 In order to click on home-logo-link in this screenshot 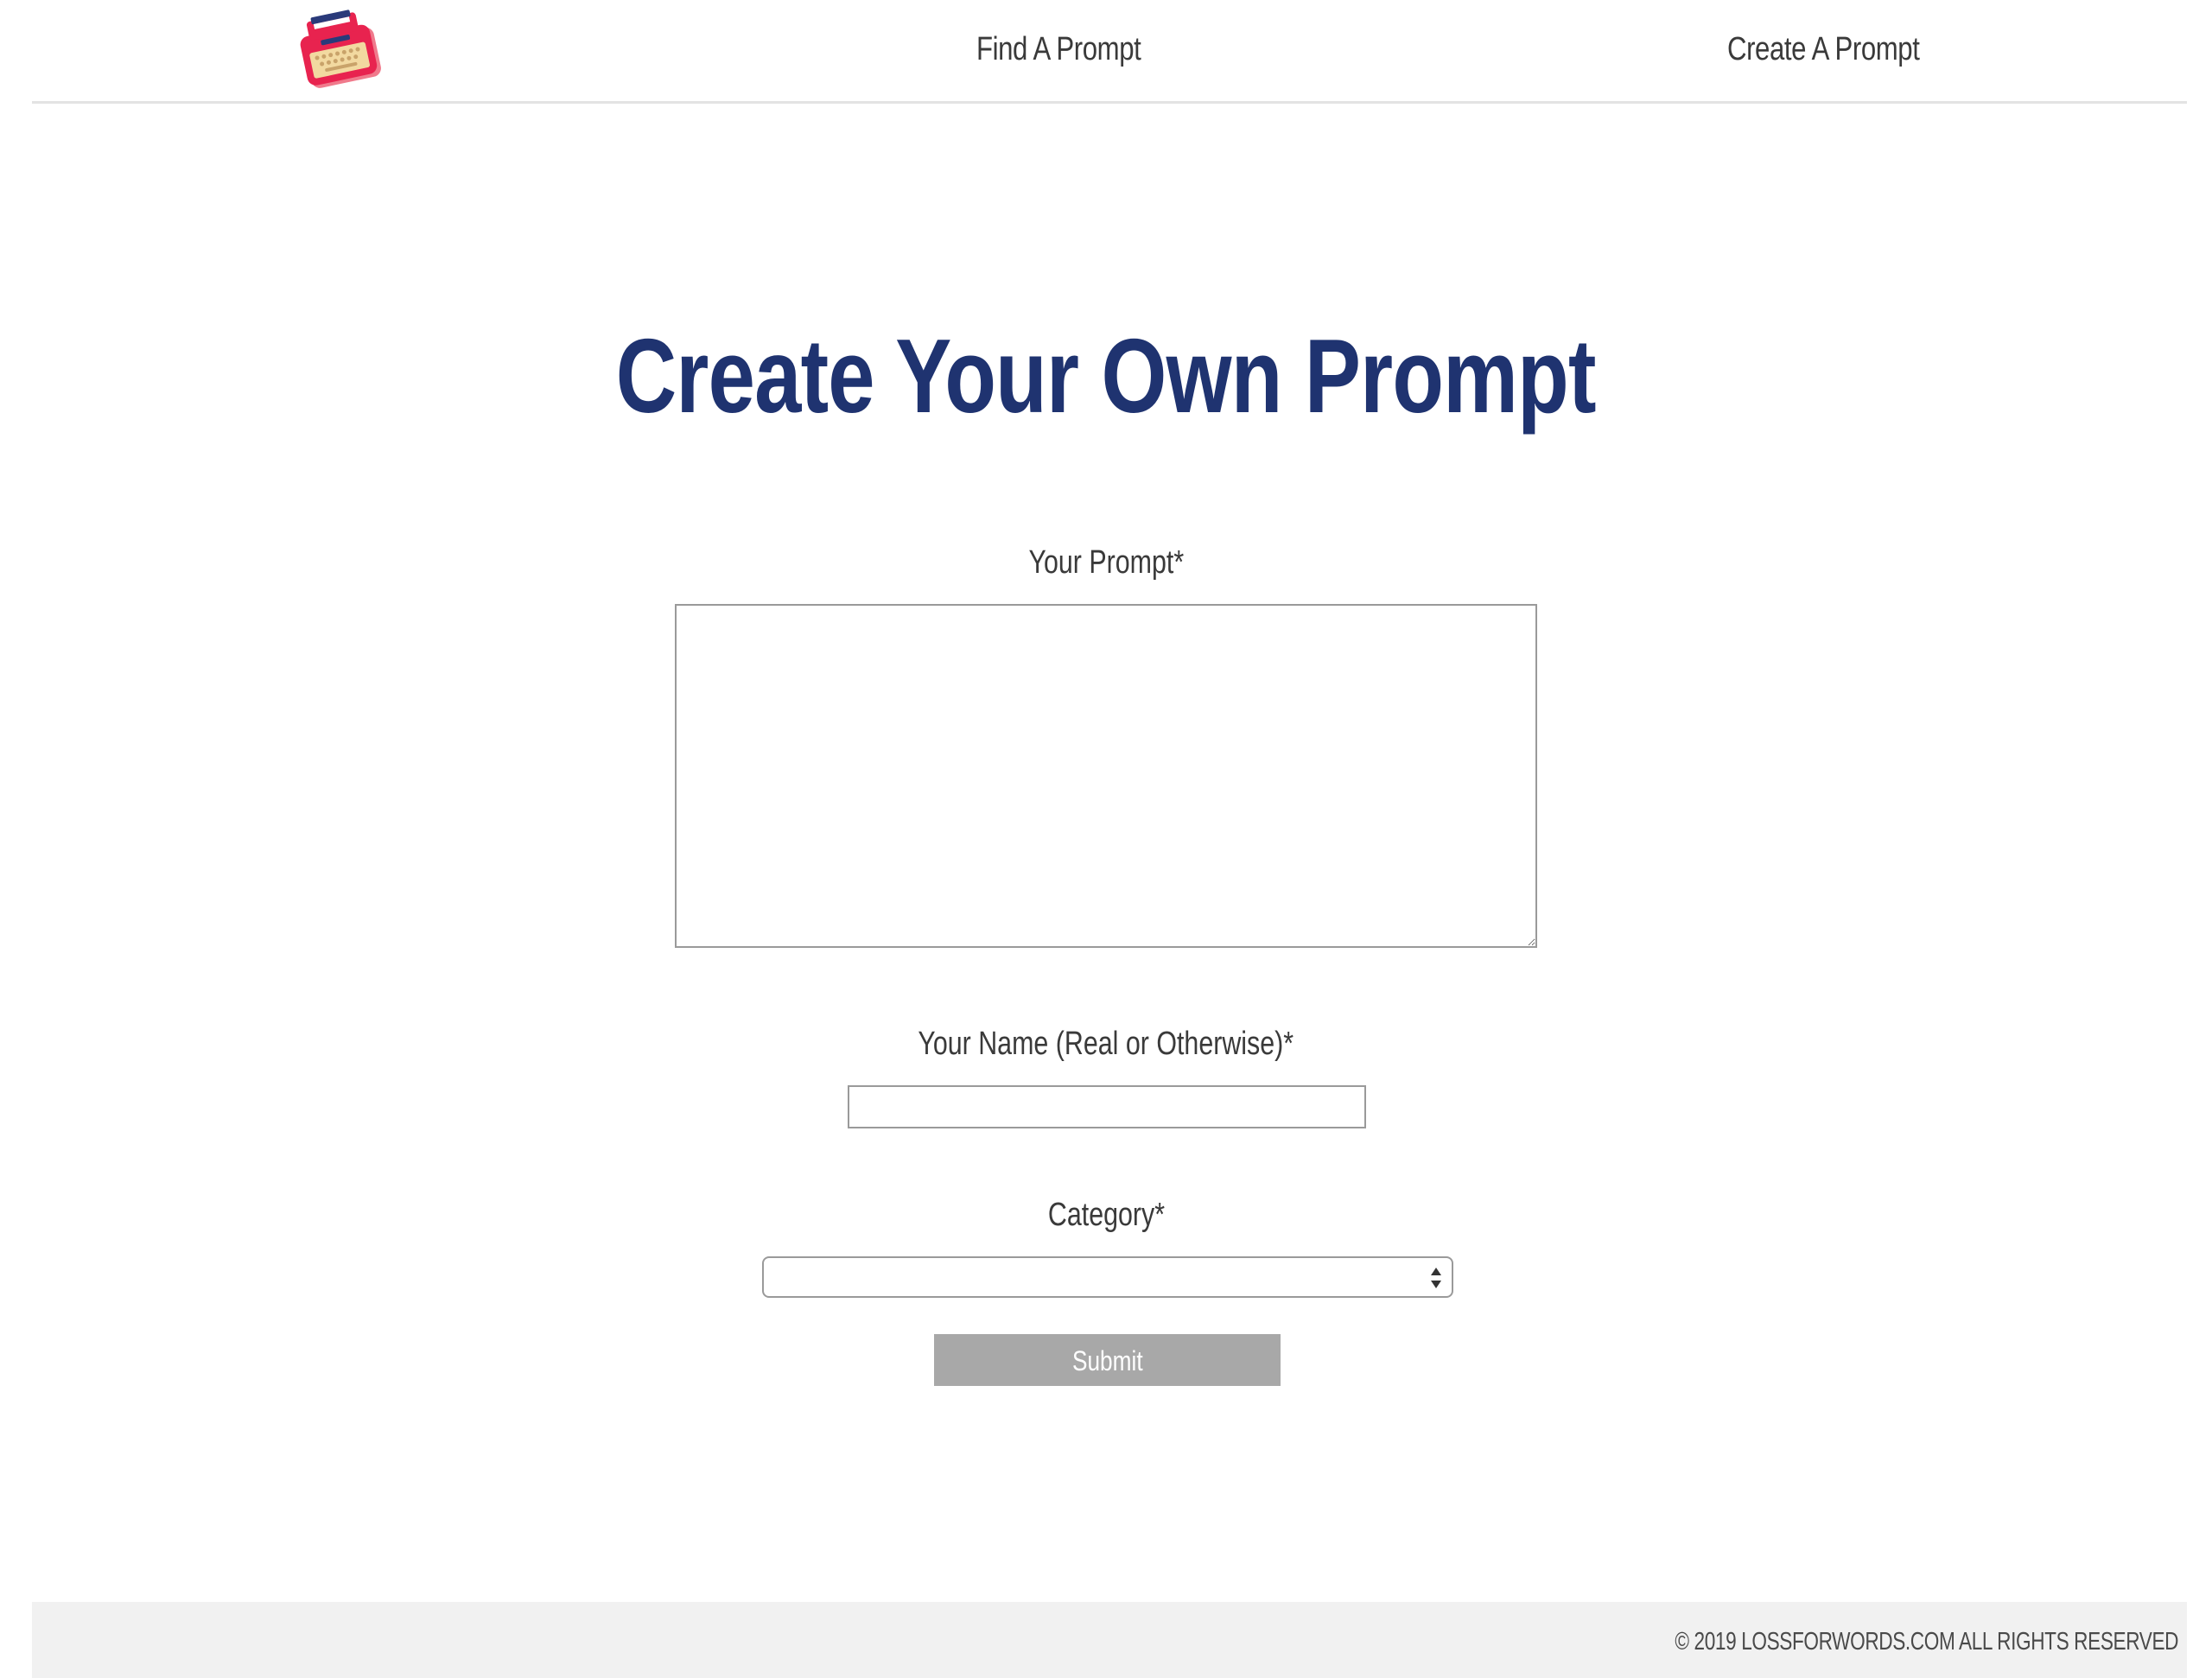, I will do `click(341, 51)`.